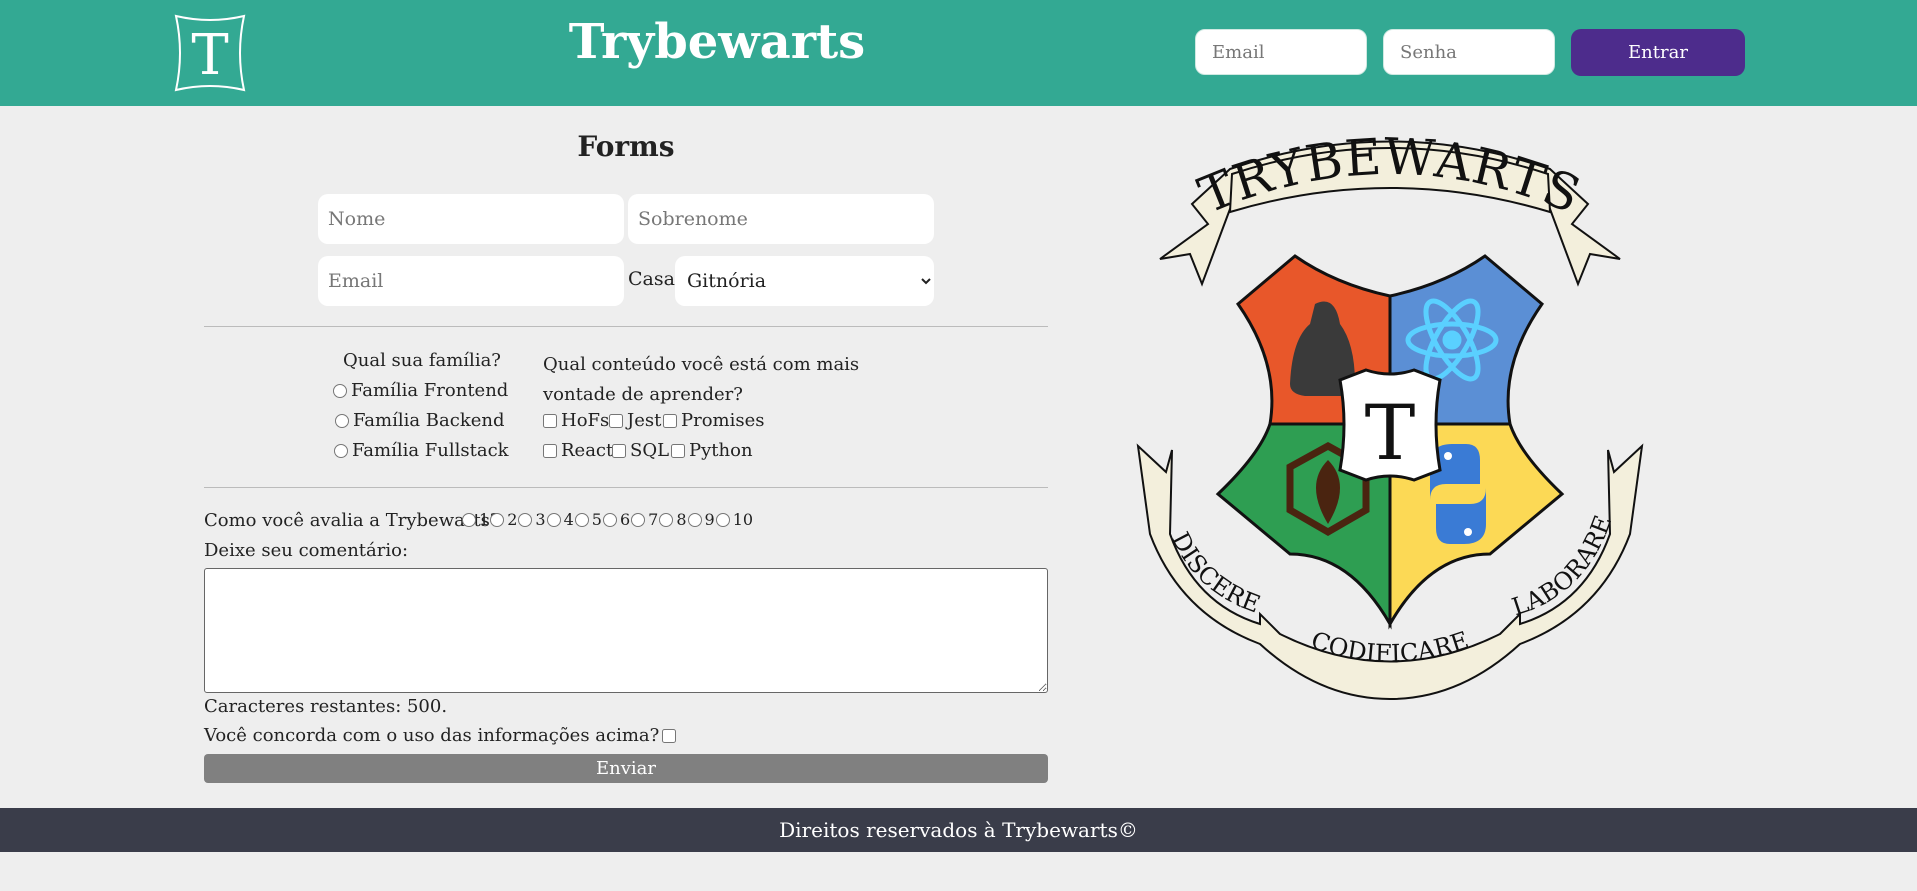 This screenshot has height=891, width=1917. I want to click on submit-button: Enviar, so click(626, 768).